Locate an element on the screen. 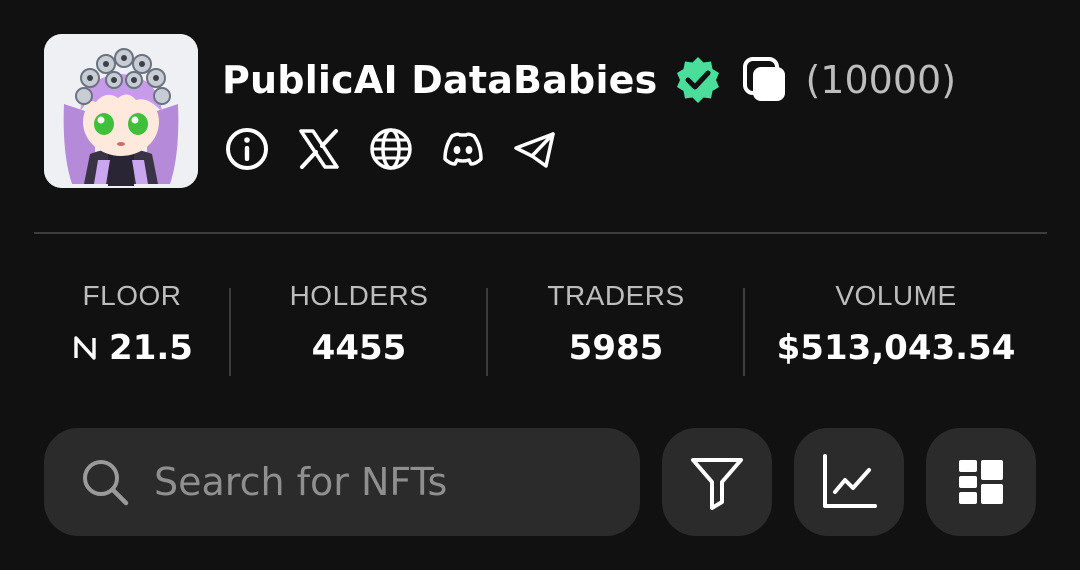 The image size is (1080, 570). globe-icon is located at coordinates (391, 149).